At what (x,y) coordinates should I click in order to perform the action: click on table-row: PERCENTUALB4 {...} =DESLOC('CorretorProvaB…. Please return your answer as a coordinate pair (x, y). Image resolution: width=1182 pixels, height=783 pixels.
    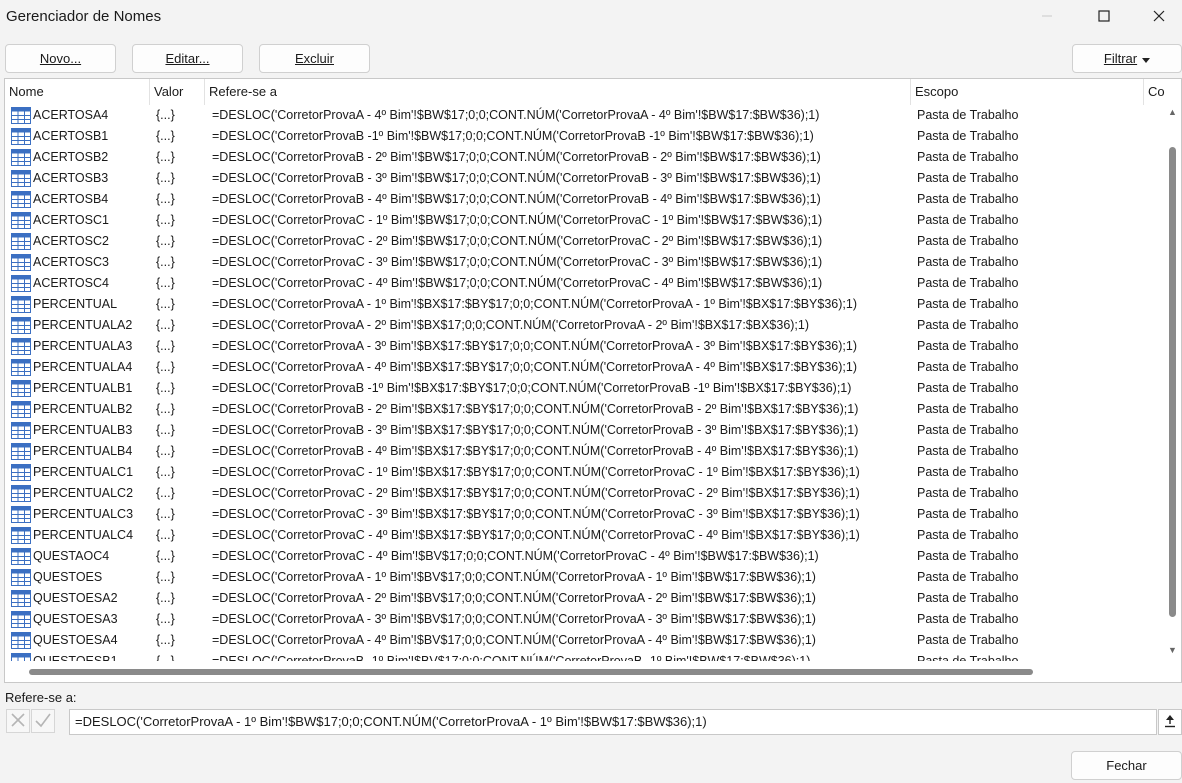
    Looking at the image, I should click on (585, 451).